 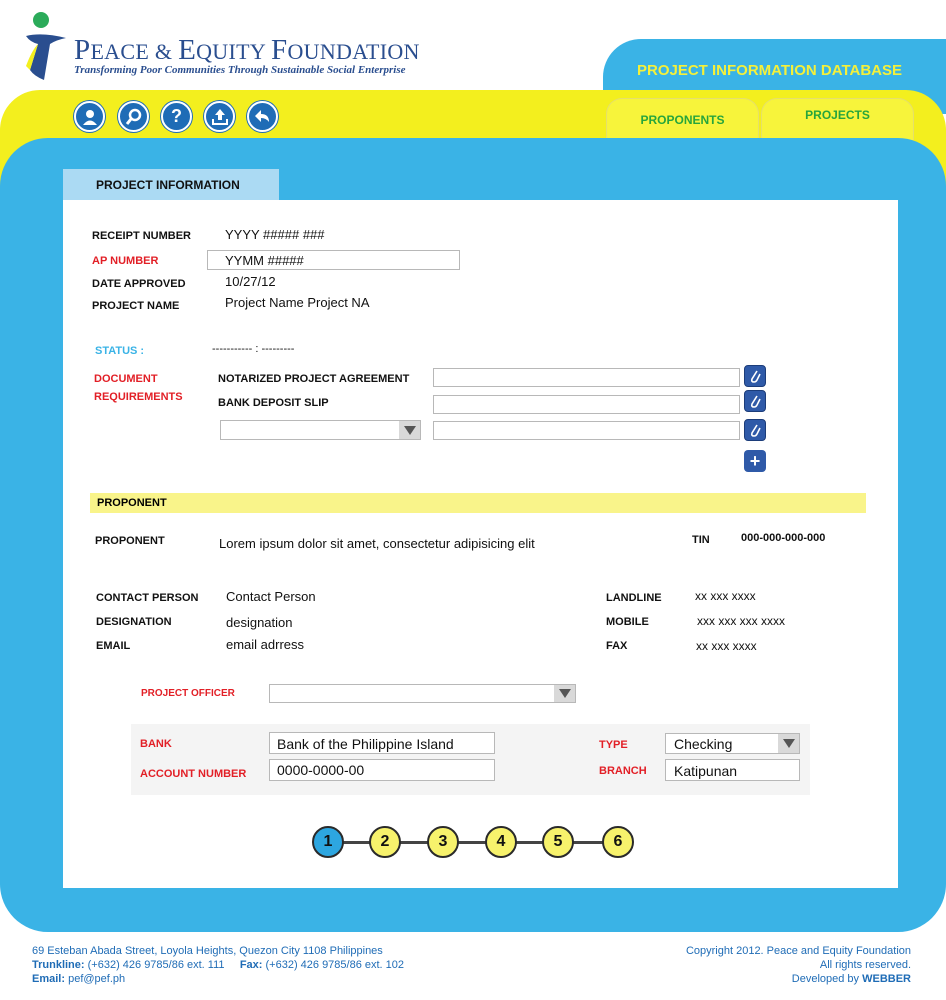 What do you see at coordinates (247, 50) in the screenshot?
I see `org-name: PEACE & EQUITY FOUNDATION` at bounding box center [247, 50].